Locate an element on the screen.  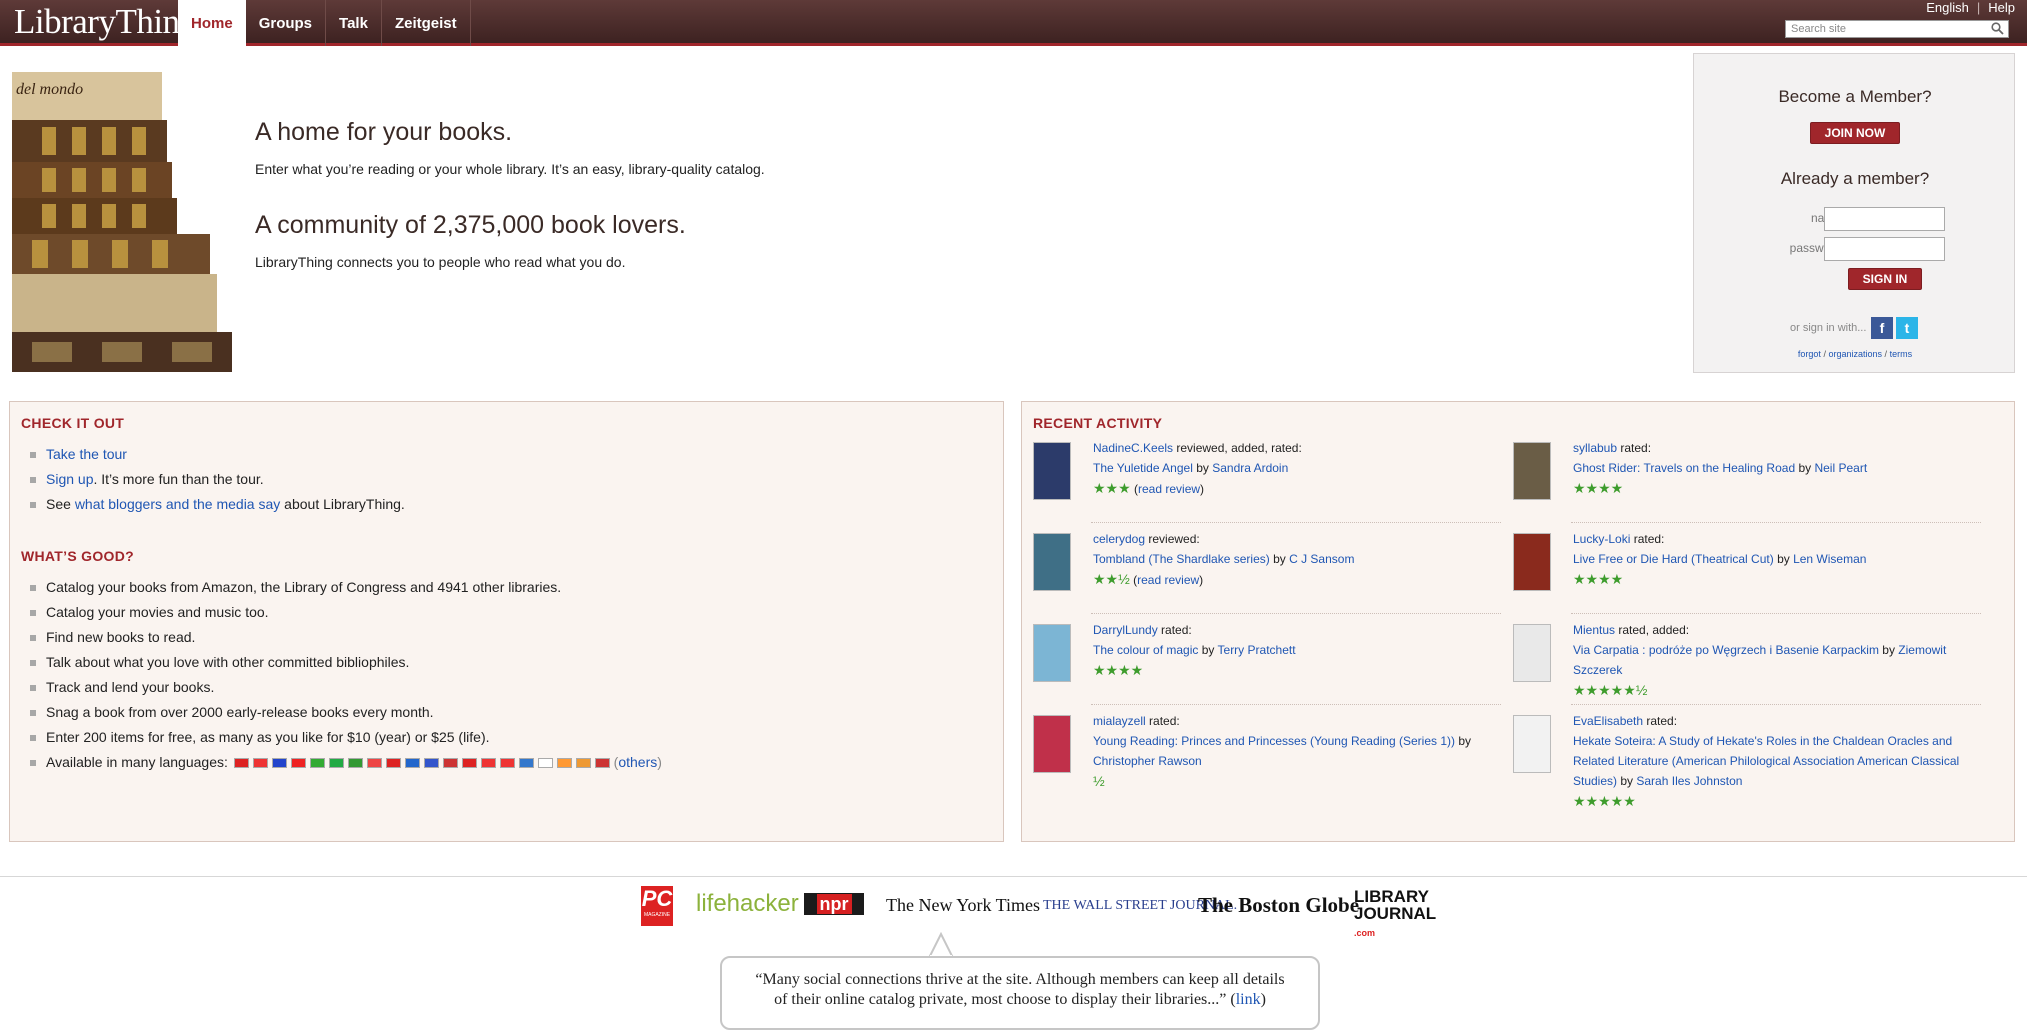
search-input: Search site is located at coordinates (1897, 29).